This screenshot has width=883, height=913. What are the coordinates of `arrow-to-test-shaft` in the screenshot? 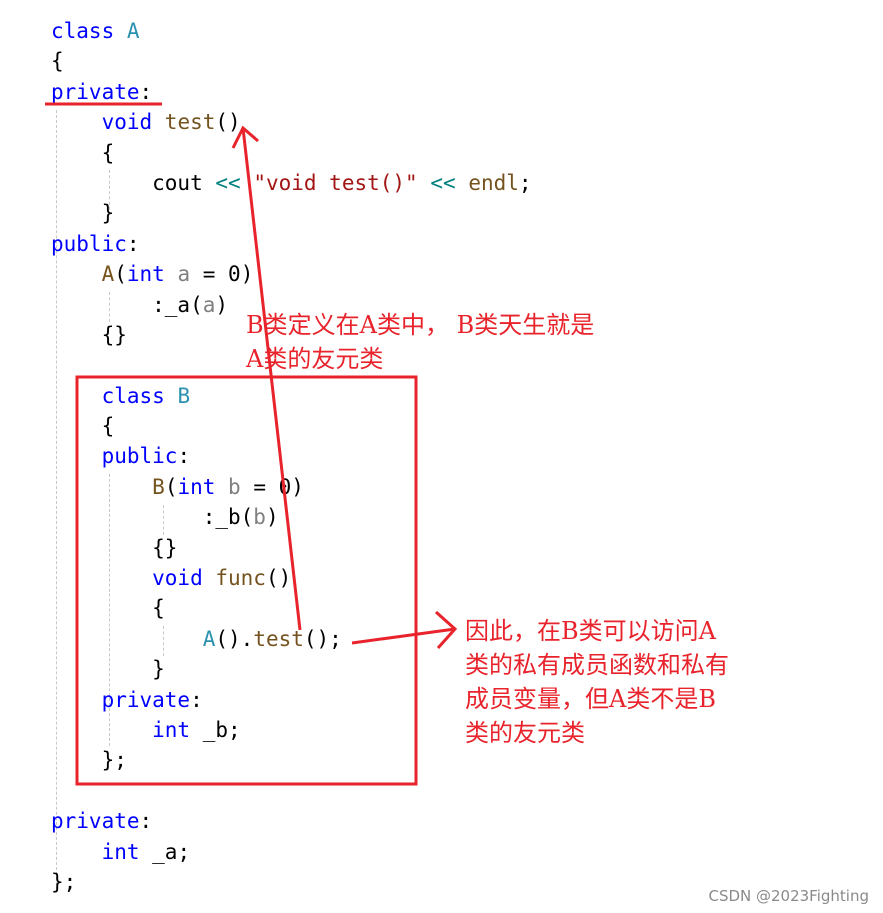 It's located at (271, 379).